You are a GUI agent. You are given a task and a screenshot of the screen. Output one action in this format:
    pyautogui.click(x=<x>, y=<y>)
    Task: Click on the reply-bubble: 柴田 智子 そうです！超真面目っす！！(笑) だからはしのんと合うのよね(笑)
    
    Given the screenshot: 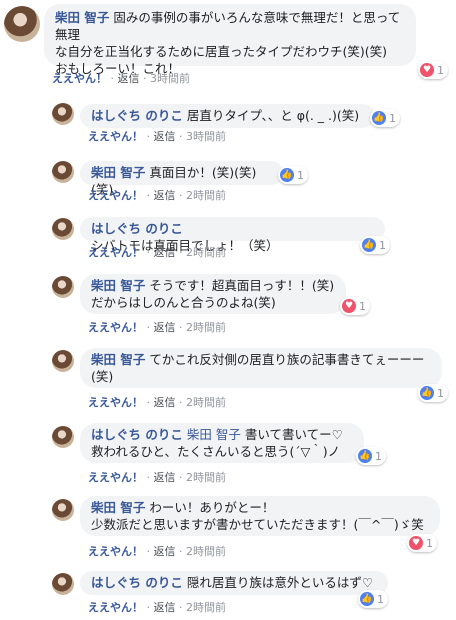 What is the action you would take?
    pyautogui.click(x=213, y=294)
    